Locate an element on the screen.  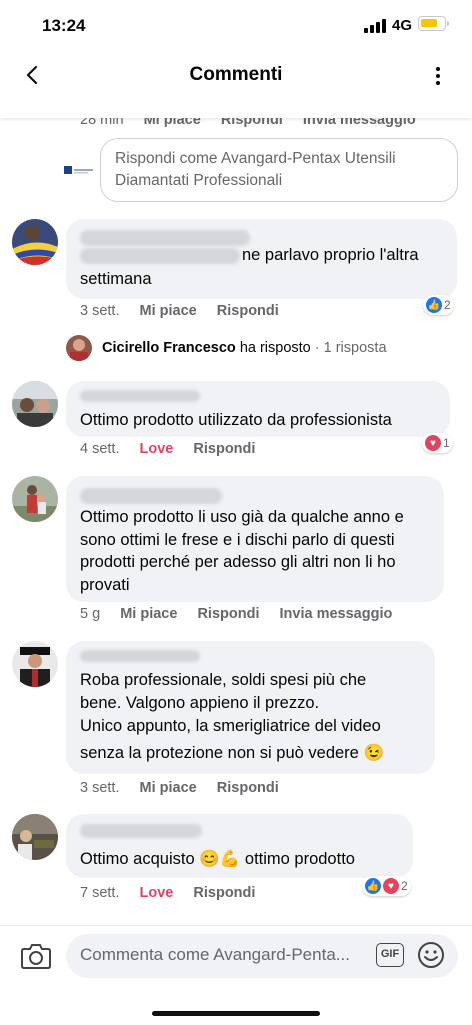
comment-meta: 7 sett. Love Rispondi is located at coordinates (175, 893).